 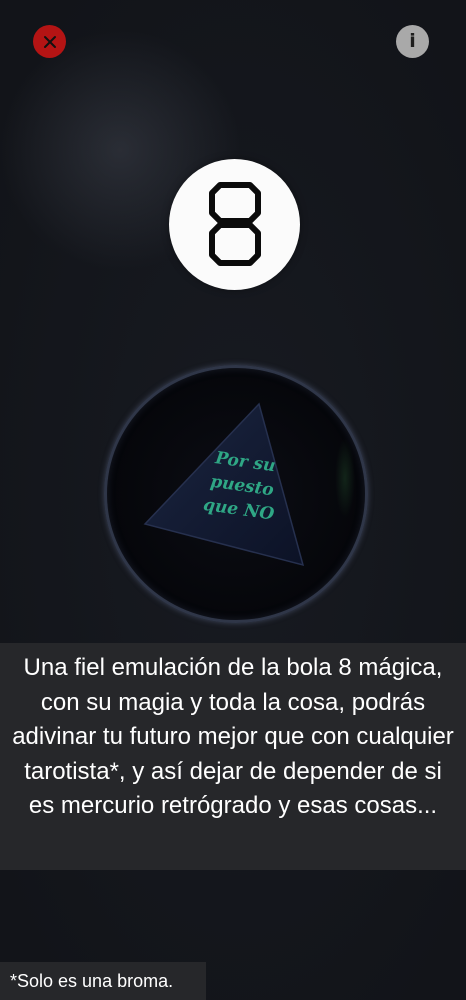 I want to click on info-icon: i, so click(x=412, y=41).